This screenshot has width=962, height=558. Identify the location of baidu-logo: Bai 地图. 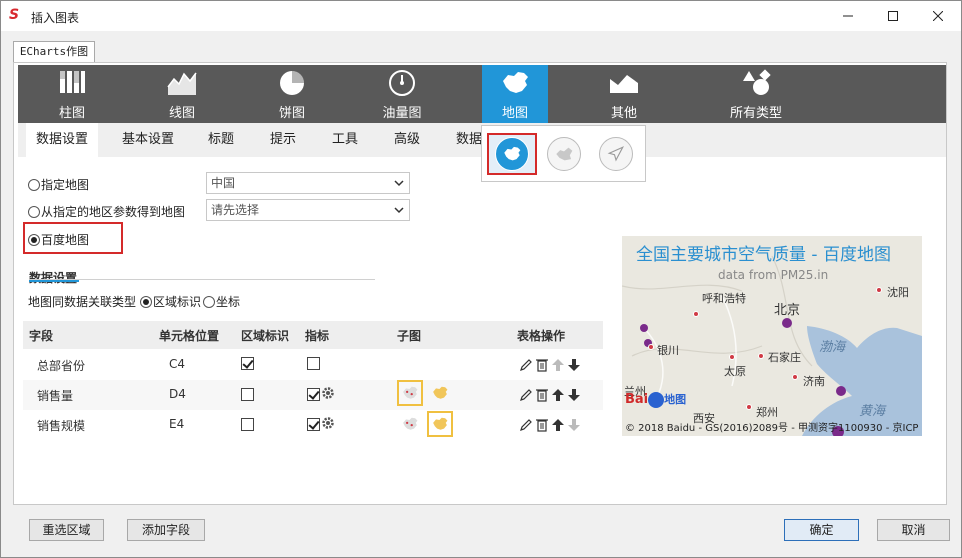
(655, 399).